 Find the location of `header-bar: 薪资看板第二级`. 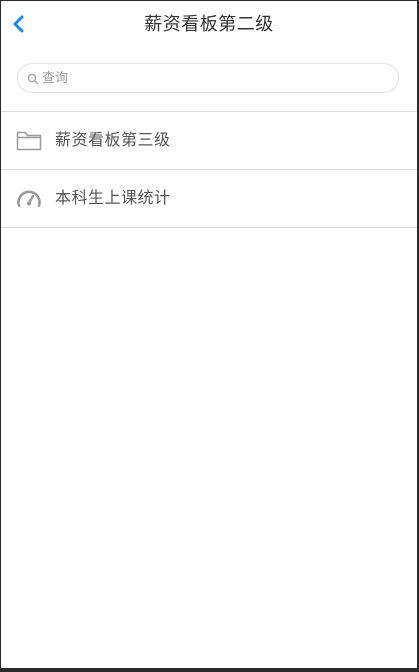

header-bar: 薪资看板第二级 is located at coordinates (209, 25).